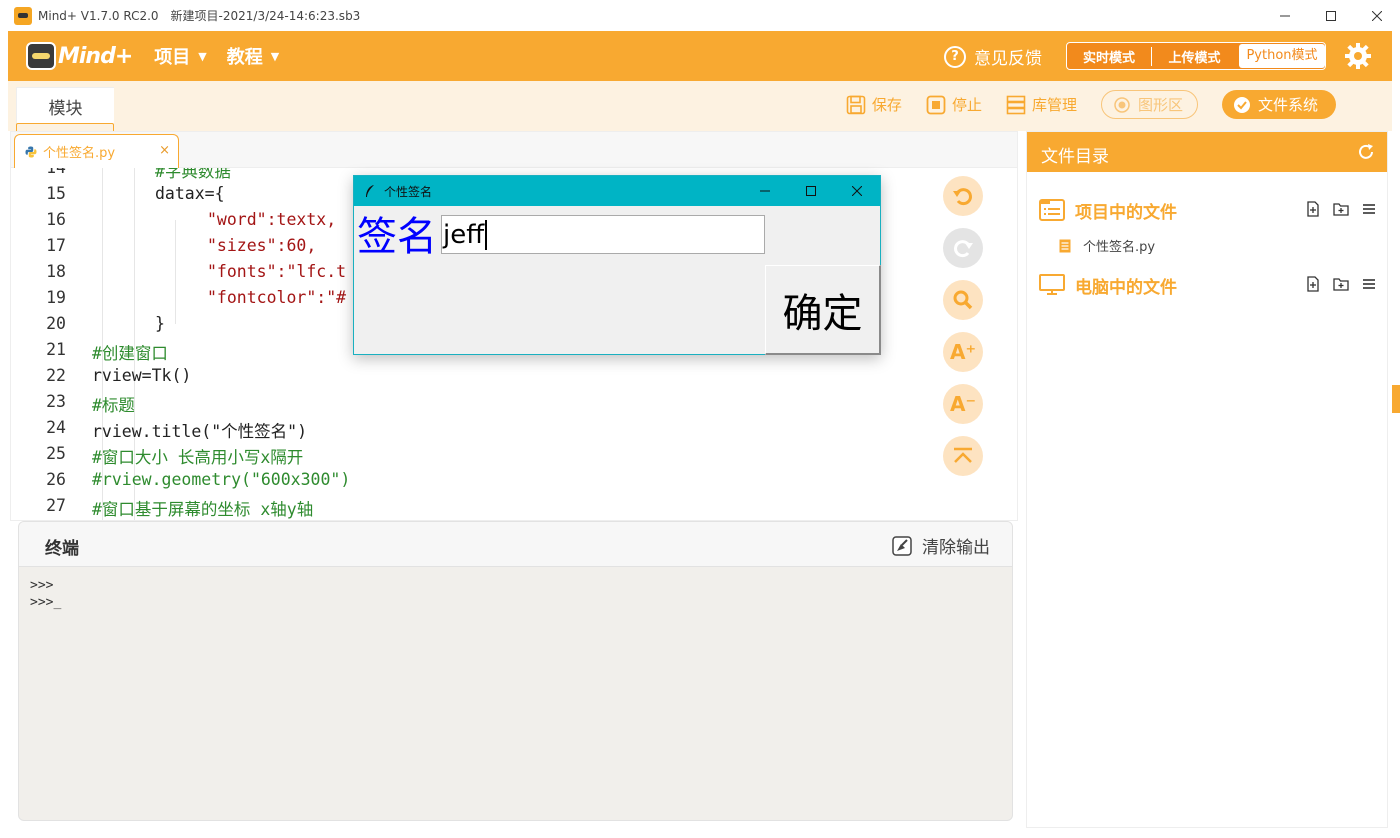 The height and width of the screenshot is (838, 1400). Describe the element at coordinates (56, 193) in the screenshot. I see `line-number: 15` at that location.